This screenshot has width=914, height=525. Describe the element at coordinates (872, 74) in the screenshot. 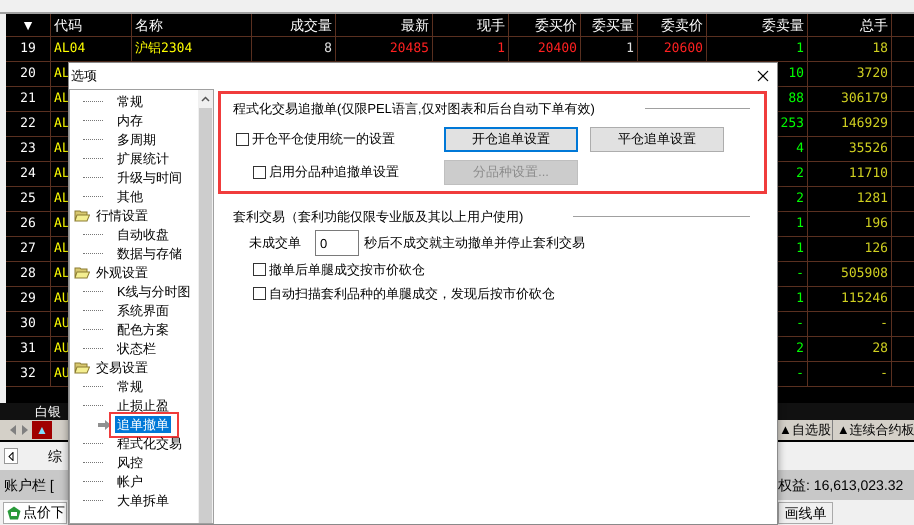

I see `table-cell-text: 3720` at that location.